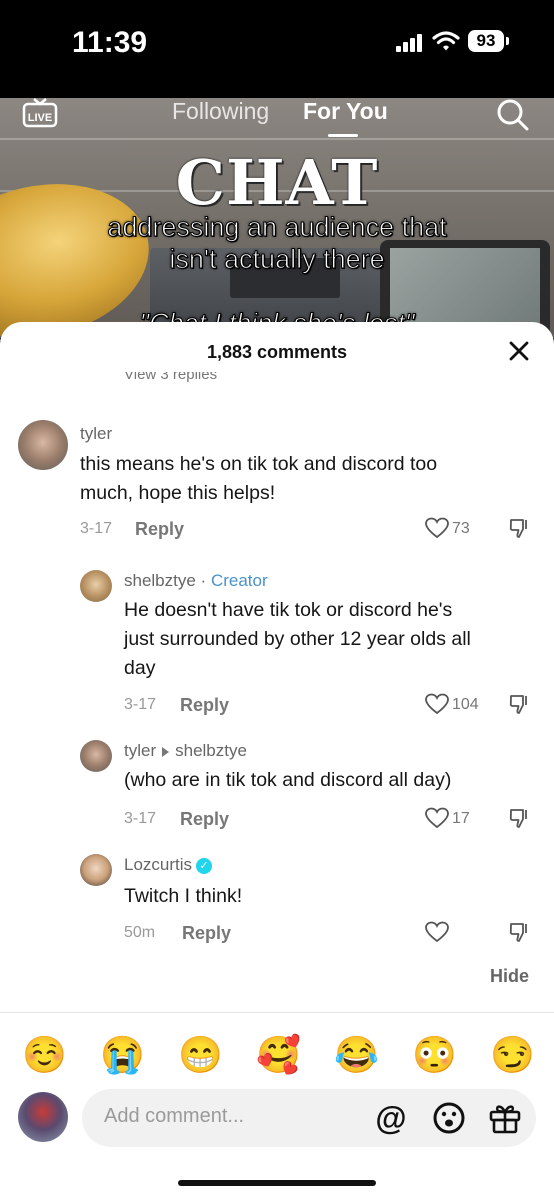  Describe the element at coordinates (211, 750) in the screenshot. I see `reply-to-username: shelbztye` at that location.